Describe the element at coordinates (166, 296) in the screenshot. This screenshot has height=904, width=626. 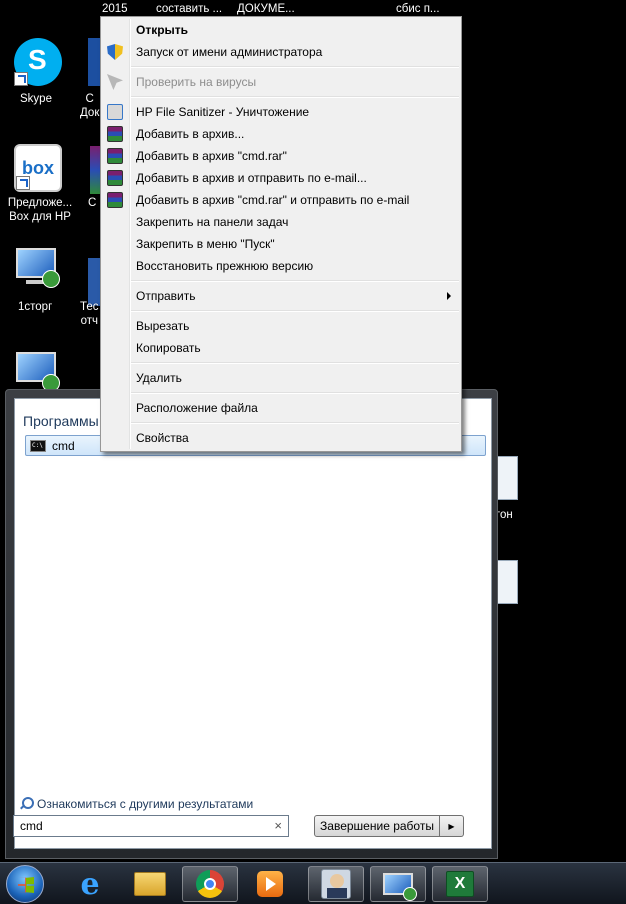
I see `menu-item-label: Отправить` at that location.